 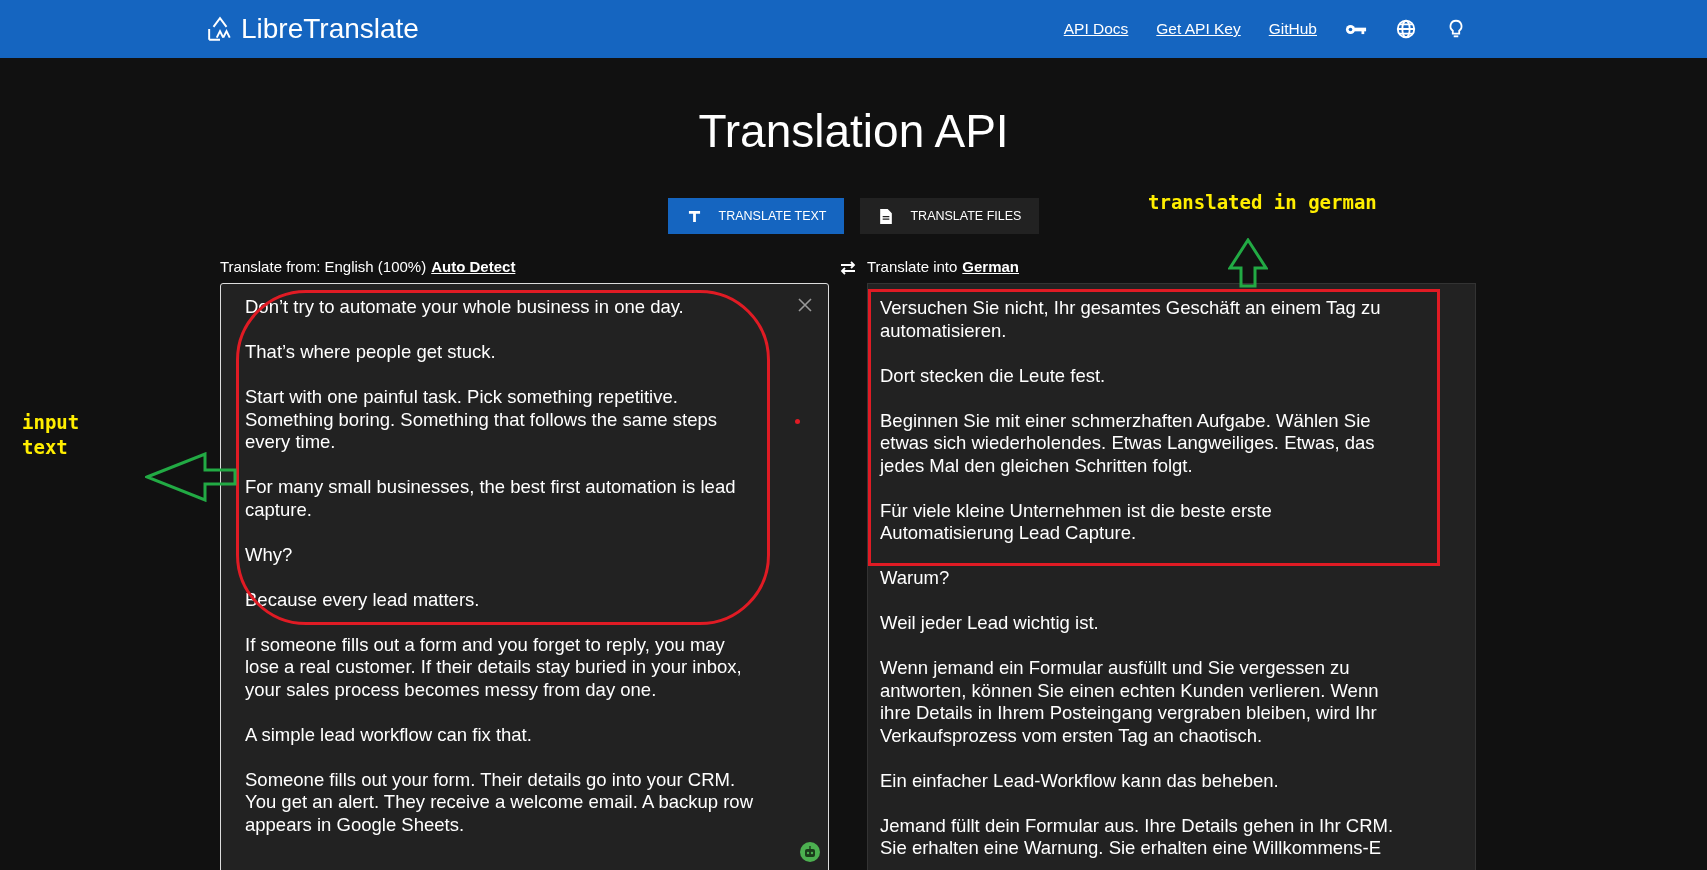 I want to click on dot-mark, so click(x=797, y=421).